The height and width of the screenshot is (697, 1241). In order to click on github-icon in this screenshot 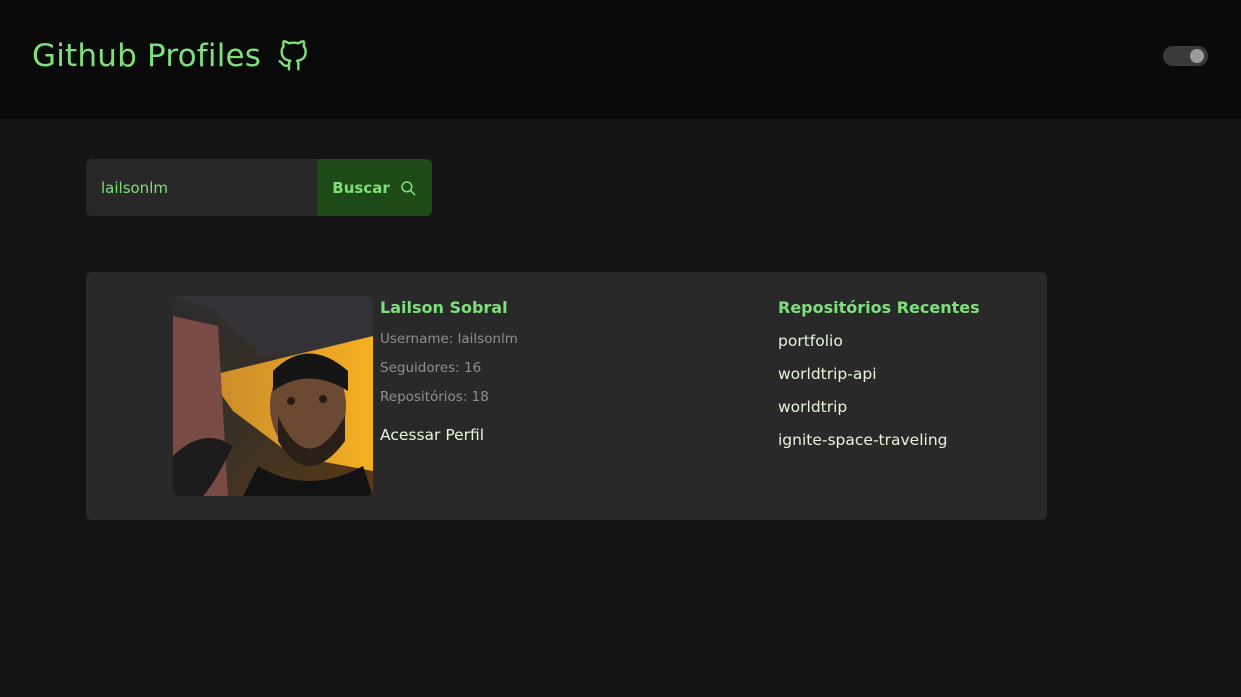, I will do `click(293, 55)`.